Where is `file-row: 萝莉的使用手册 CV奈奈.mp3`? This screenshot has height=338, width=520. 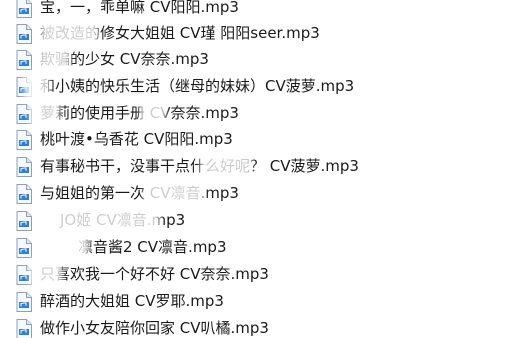
file-row: 萝莉的使用手册 CV奈奈.mp3 is located at coordinates (260, 114).